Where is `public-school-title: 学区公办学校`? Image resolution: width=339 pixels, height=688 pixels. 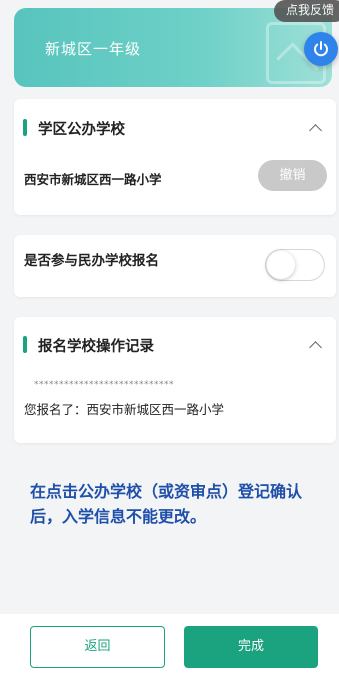
public-school-title: 学区公办学校 is located at coordinates (81, 130).